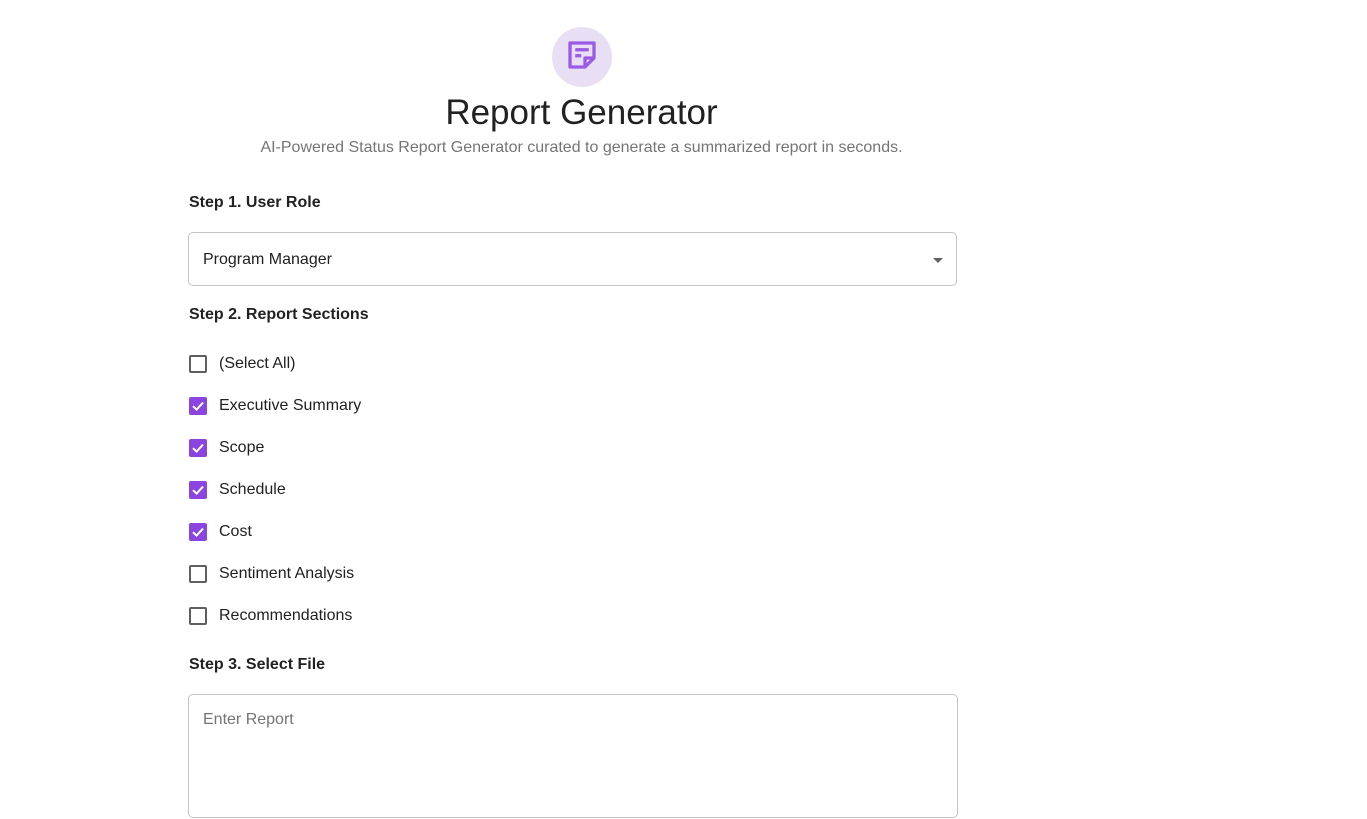 This screenshot has width=1367, height=819. Describe the element at coordinates (286, 615) in the screenshot. I see `checkbox-label: Recommendations` at that location.